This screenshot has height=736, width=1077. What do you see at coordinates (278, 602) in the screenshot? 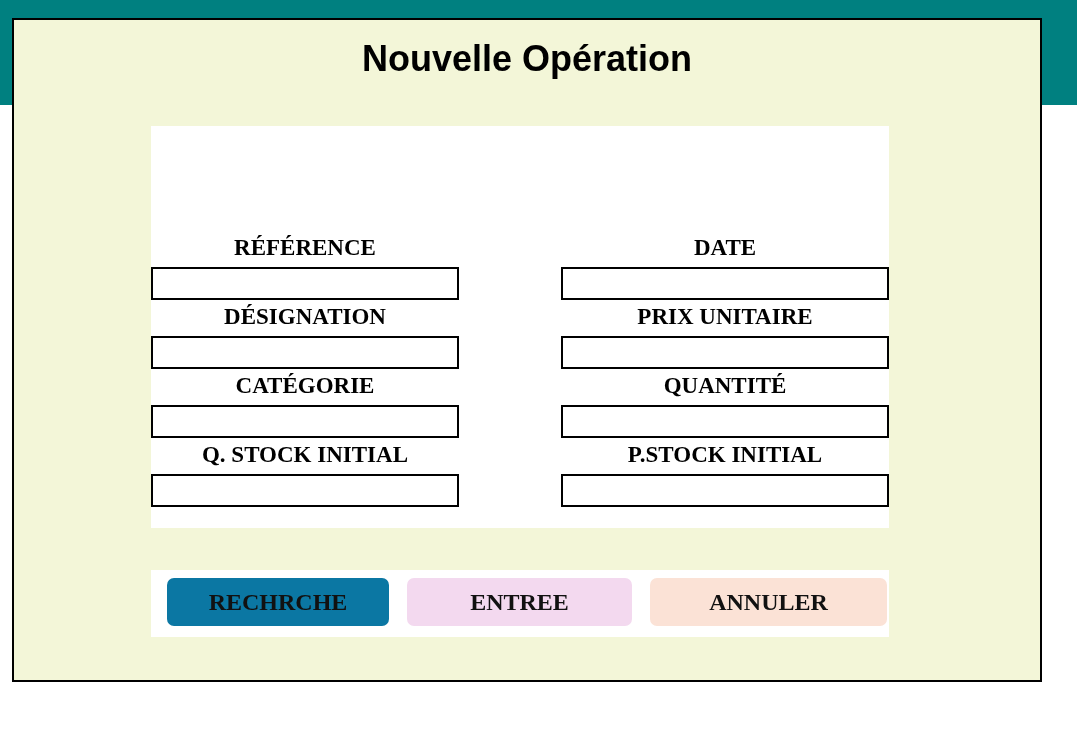
I see `search-button: RECHRCHE` at bounding box center [278, 602].